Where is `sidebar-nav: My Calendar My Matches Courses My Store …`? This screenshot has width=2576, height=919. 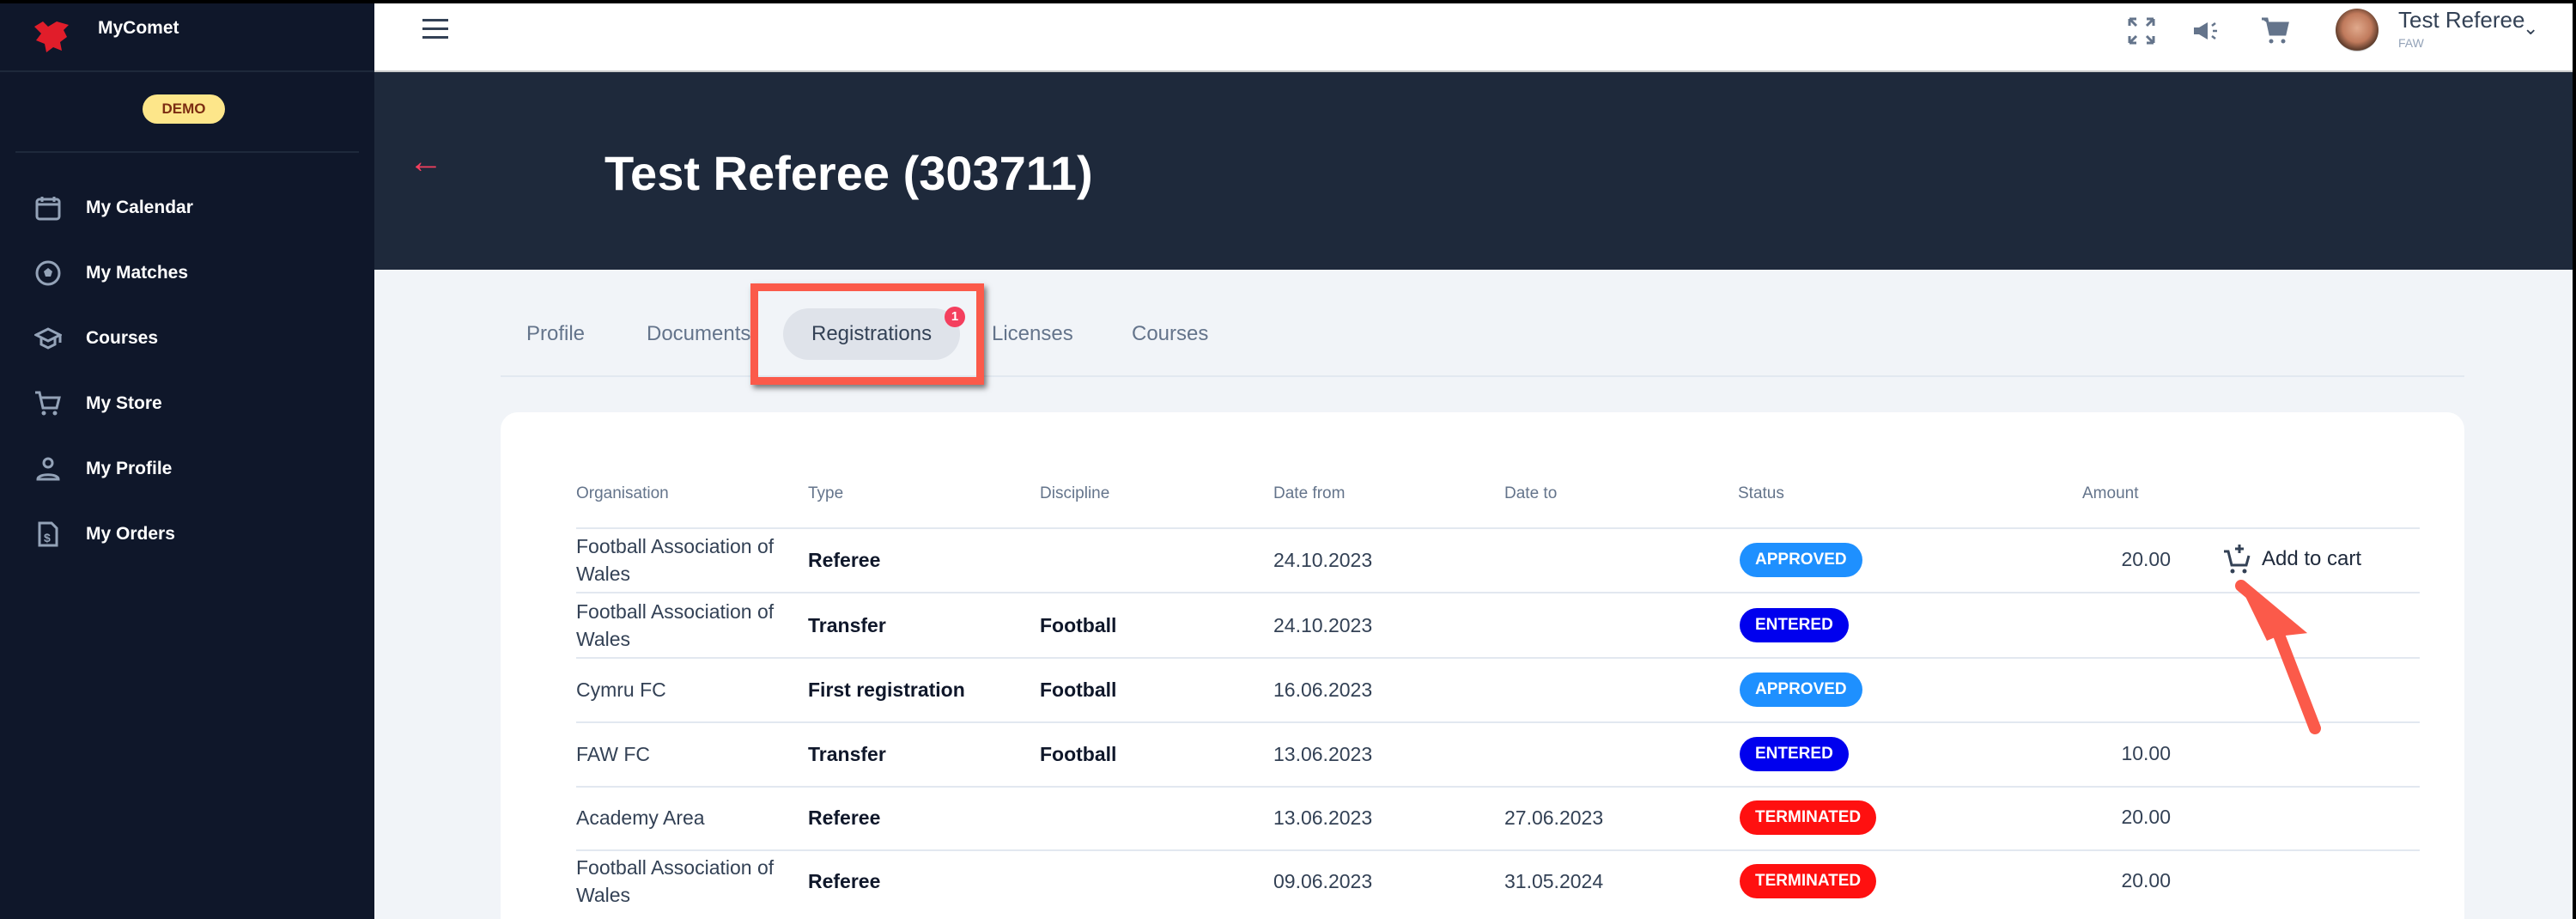
sidebar-nav: My Calendar My Matches Courses My Store … is located at coordinates (187, 371).